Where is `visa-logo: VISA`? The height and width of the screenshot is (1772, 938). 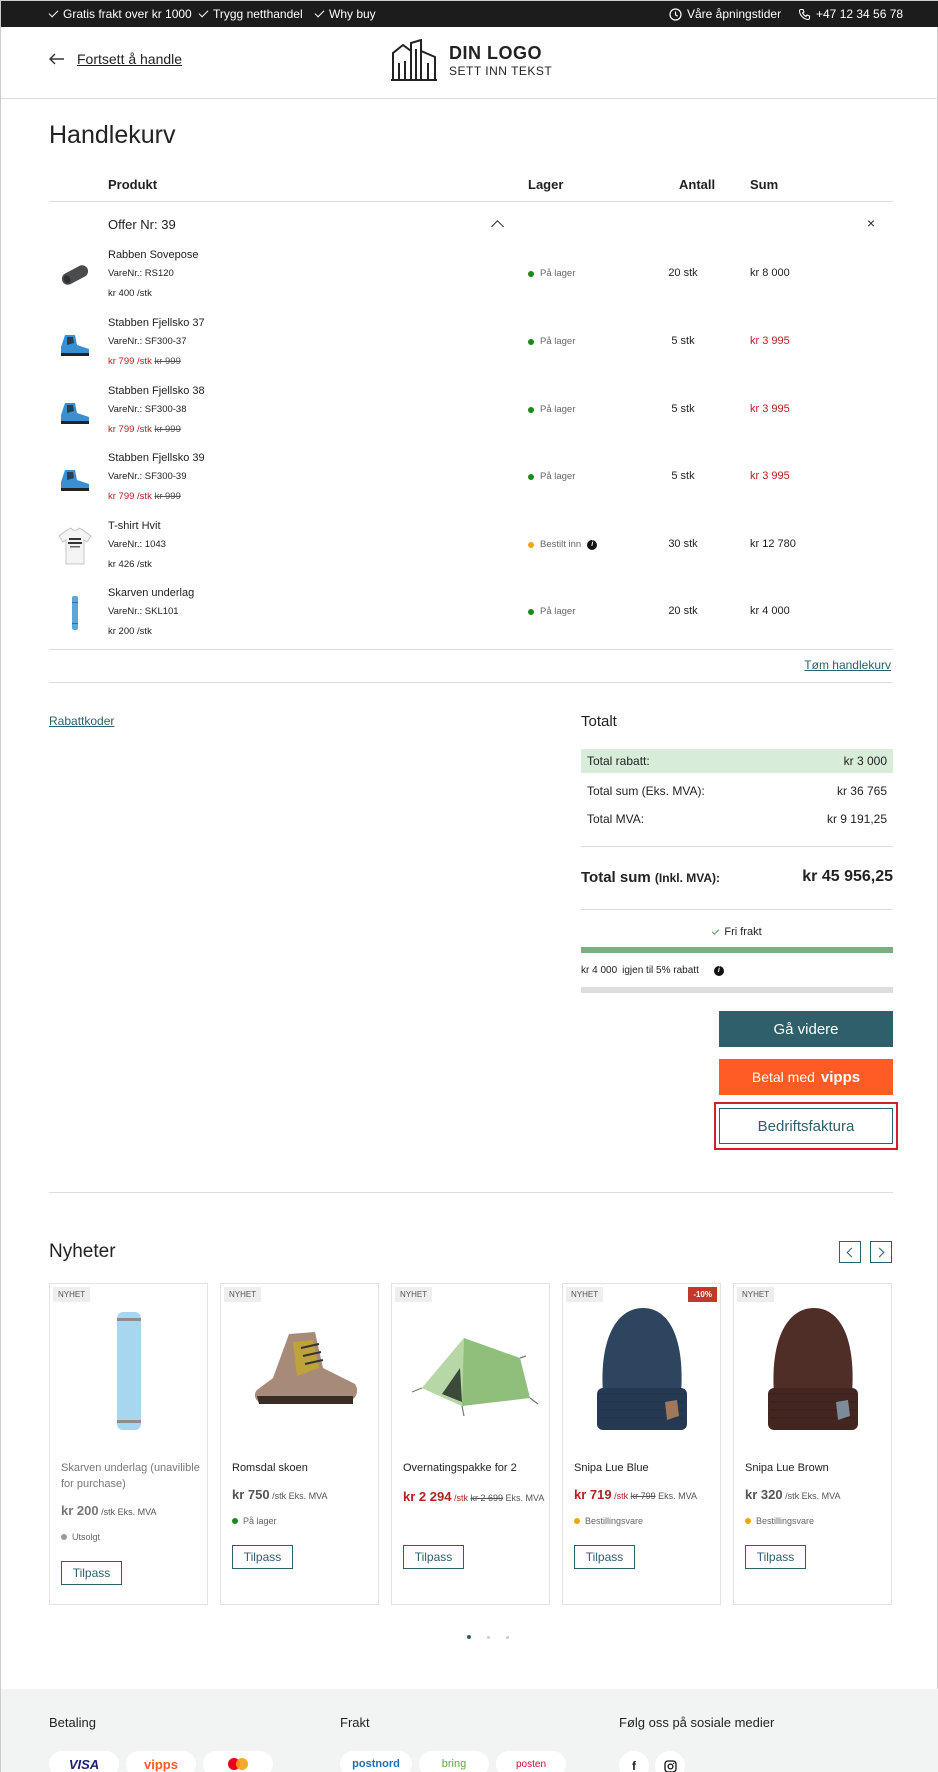
visa-logo: VISA is located at coordinates (84, 1761).